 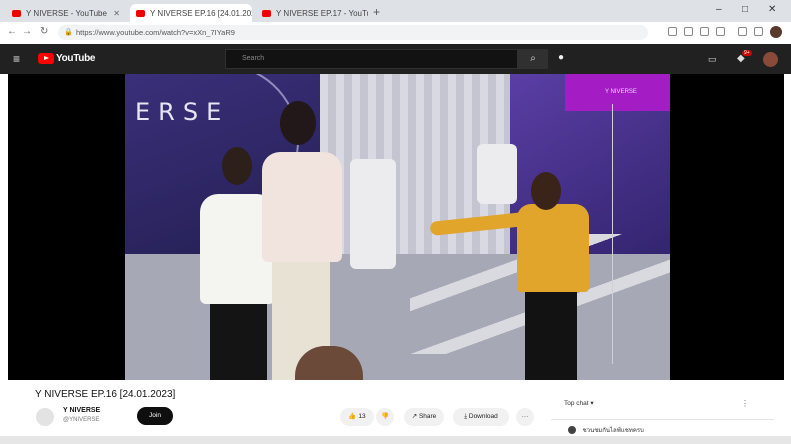 I want to click on browser-tab-1: Y NIVERSE - YouTube ✕, so click(x=66, y=13).